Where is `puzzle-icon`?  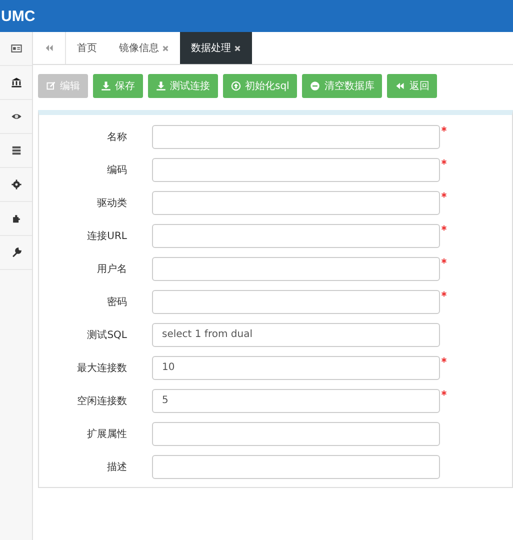
puzzle-icon is located at coordinates (16, 218).